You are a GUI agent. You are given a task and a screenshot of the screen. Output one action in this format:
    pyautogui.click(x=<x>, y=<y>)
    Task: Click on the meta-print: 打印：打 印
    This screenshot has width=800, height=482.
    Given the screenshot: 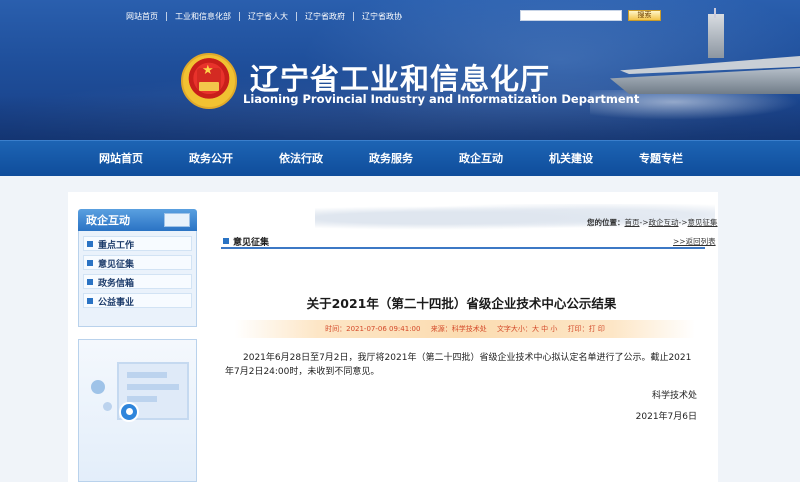 What is the action you would take?
    pyautogui.click(x=586, y=329)
    